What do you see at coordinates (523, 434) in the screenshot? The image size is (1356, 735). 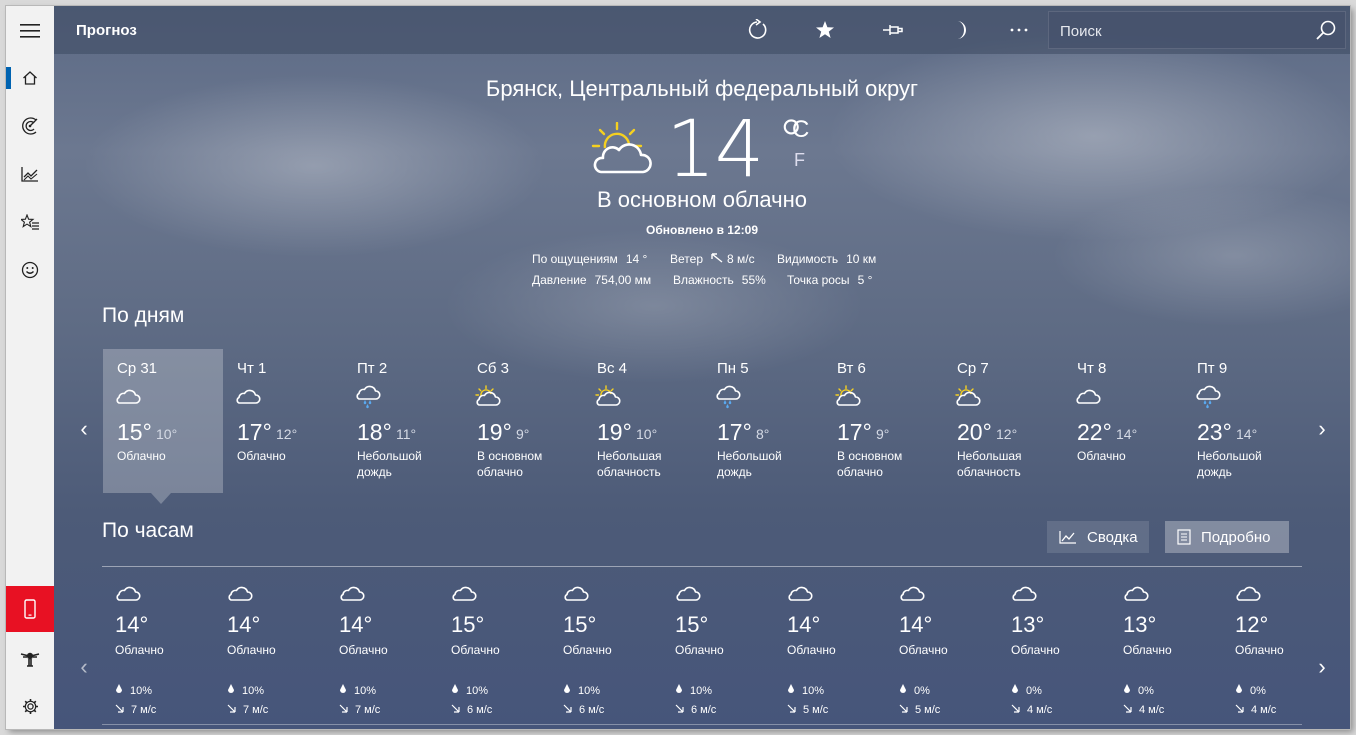 I see `day-low-temp: 9°` at bounding box center [523, 434].